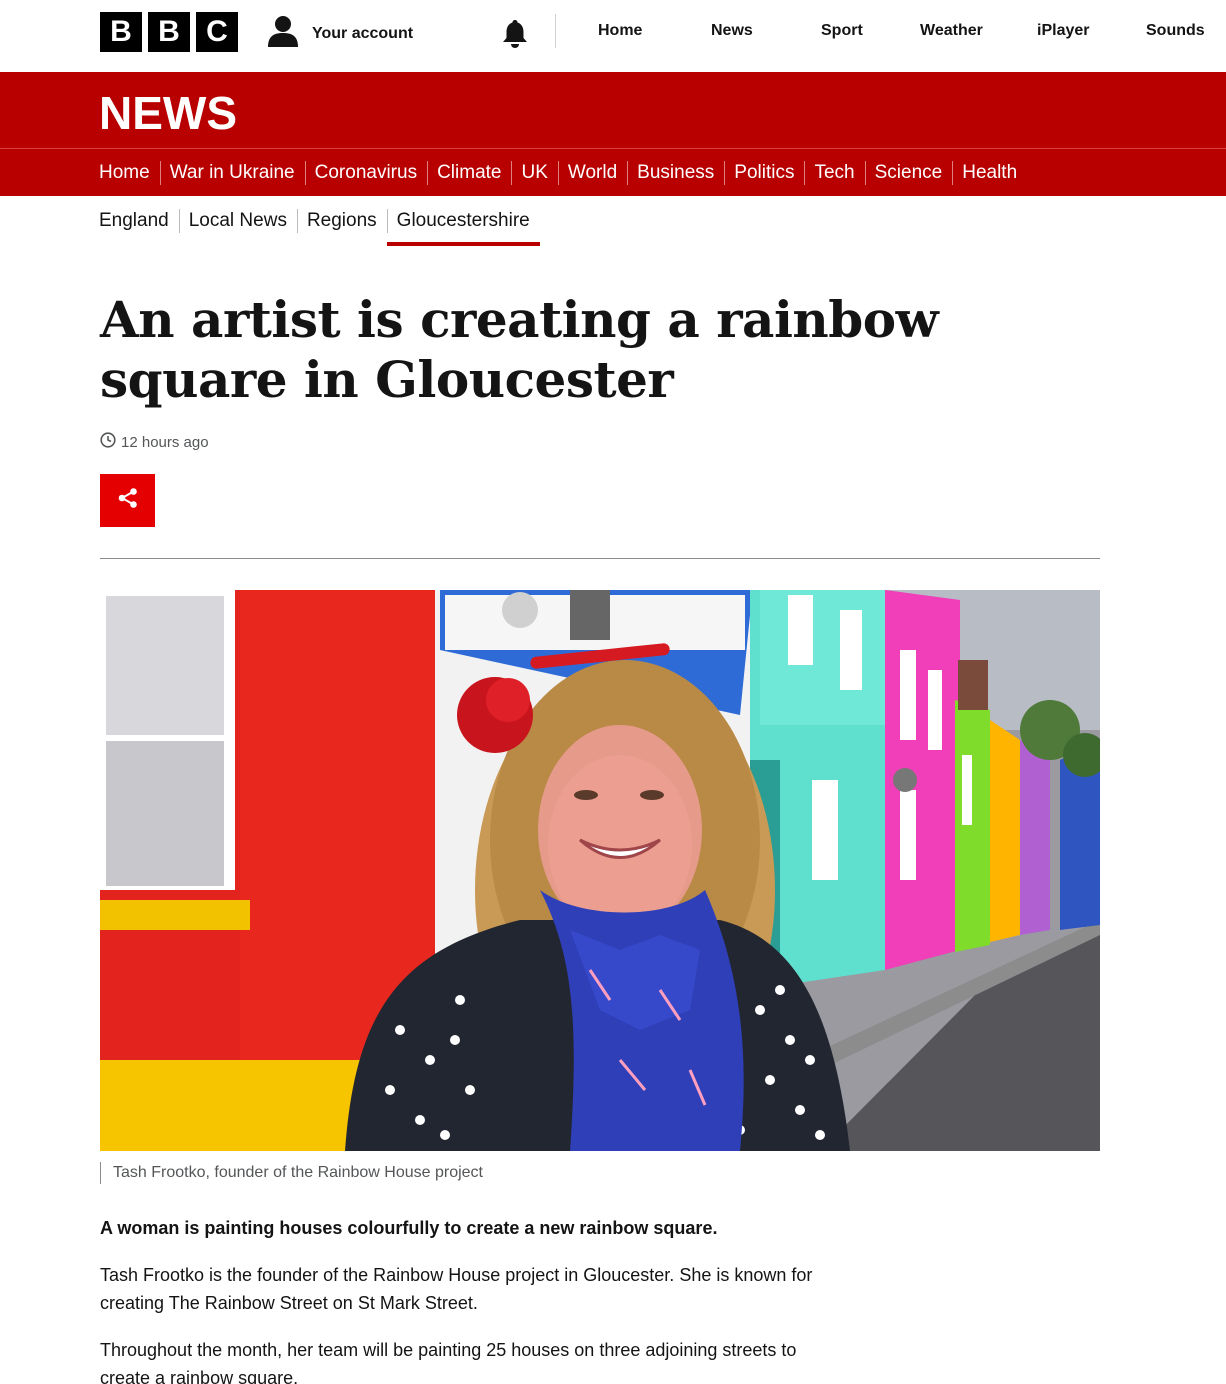 The height and width of the screenshot is (1384, 1226). Describe the element at coordinates (124, 173) in the screenshot. I see `news-nav-home: Home` at that location.